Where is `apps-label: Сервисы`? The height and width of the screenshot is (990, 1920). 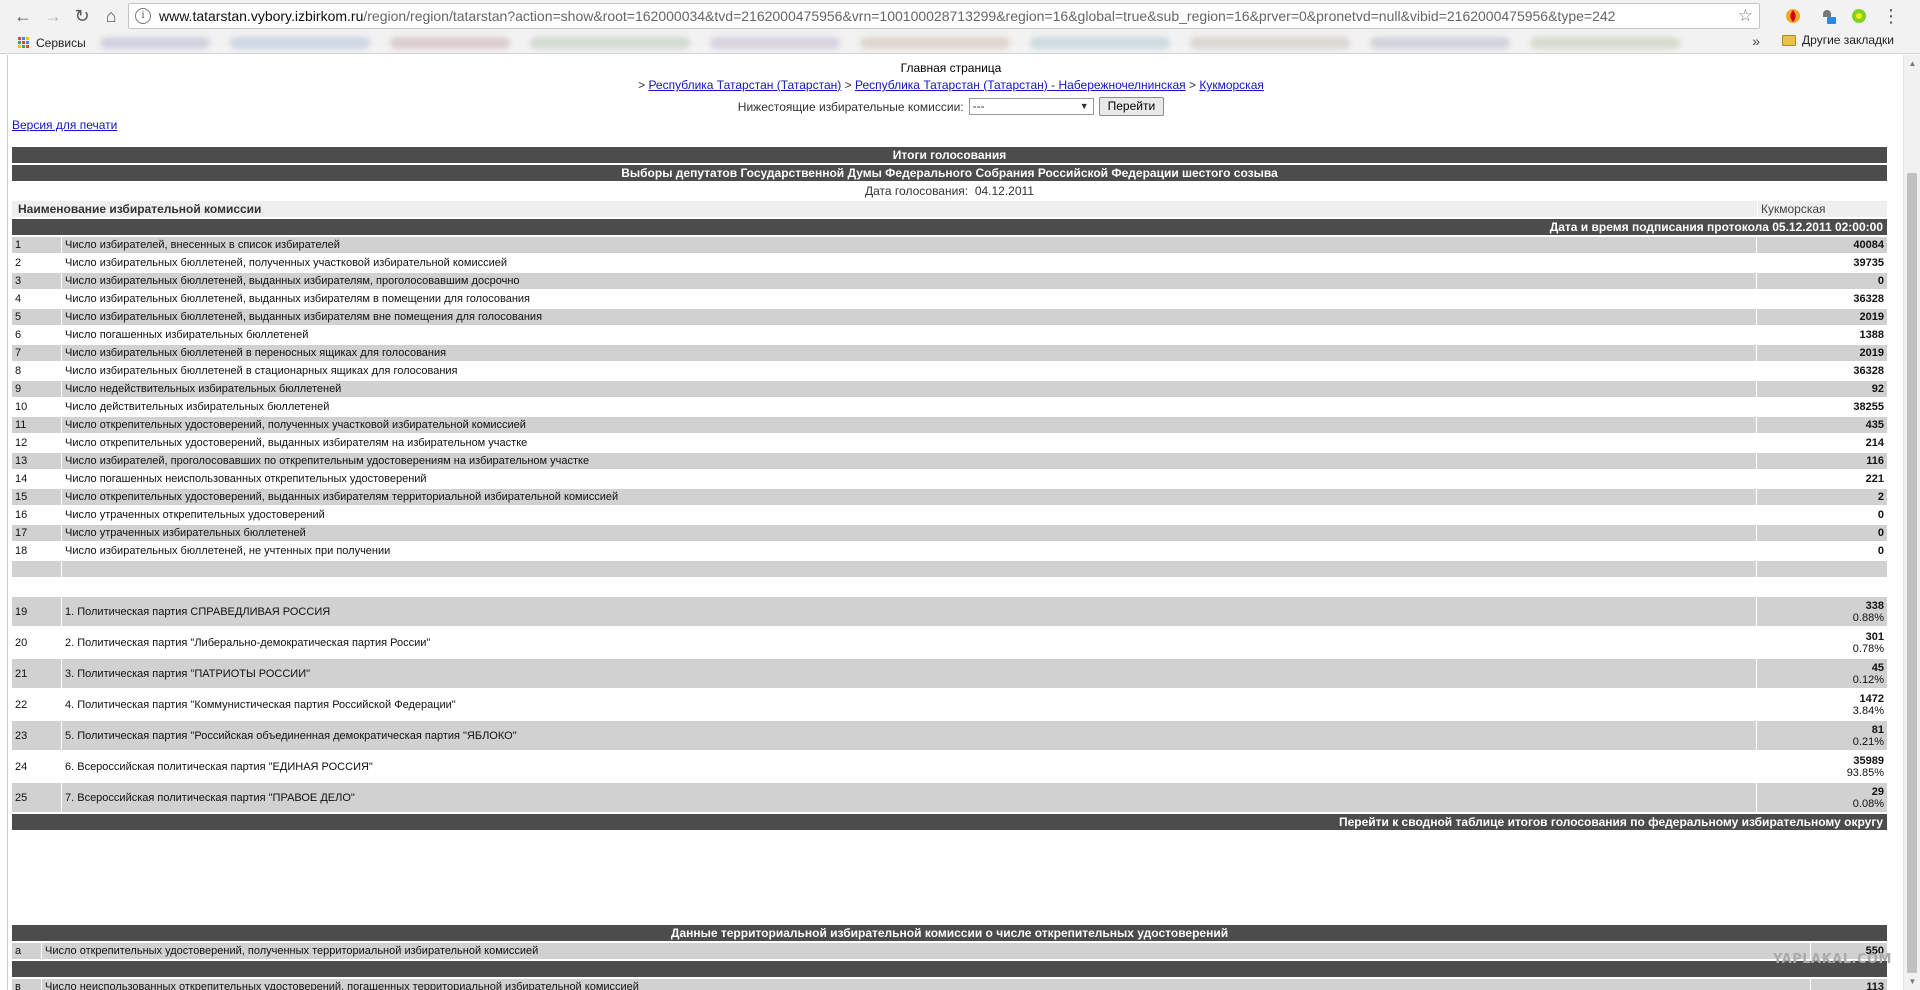
apps-label: Сервисы is located at coordinates (61, 43).